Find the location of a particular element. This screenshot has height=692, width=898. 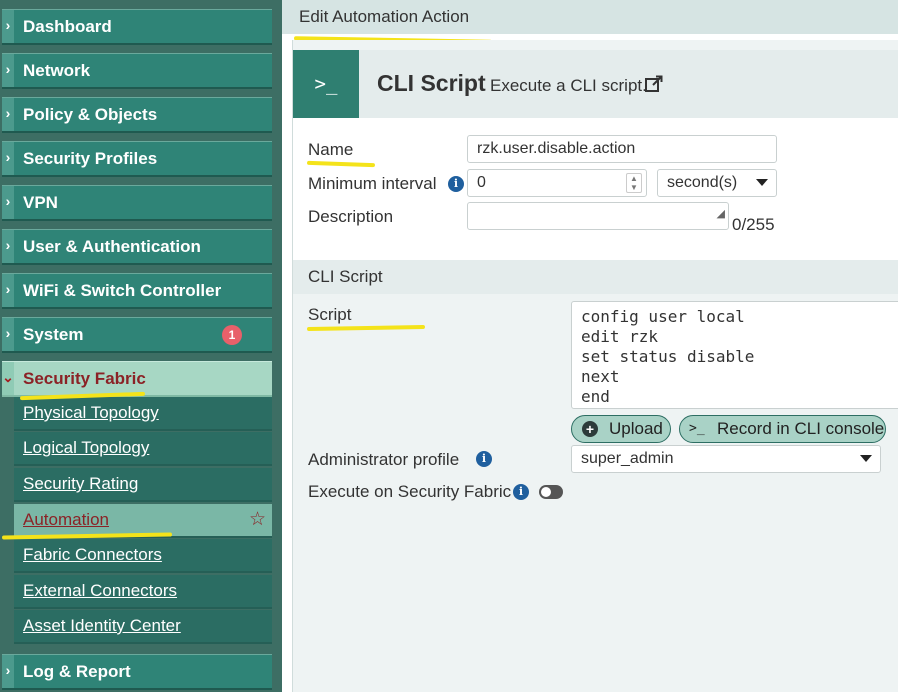

execute-fabric-toggle is located at coordinates (551, 492).